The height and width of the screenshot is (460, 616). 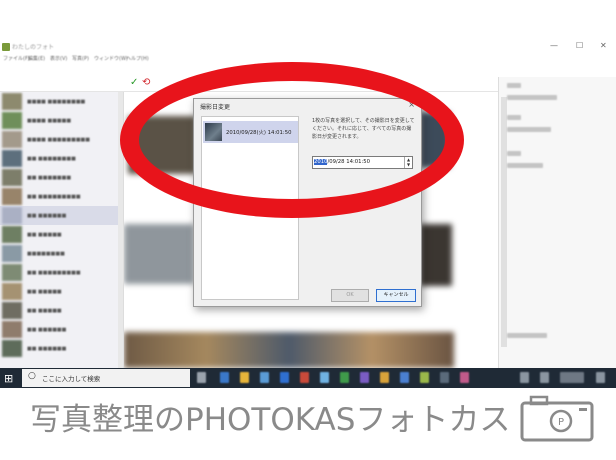 What do you see at coordinates (111, 58) in the screenshot?
I see `menu-window: ウィンドウ(W)` at bounding box center [111, 58].